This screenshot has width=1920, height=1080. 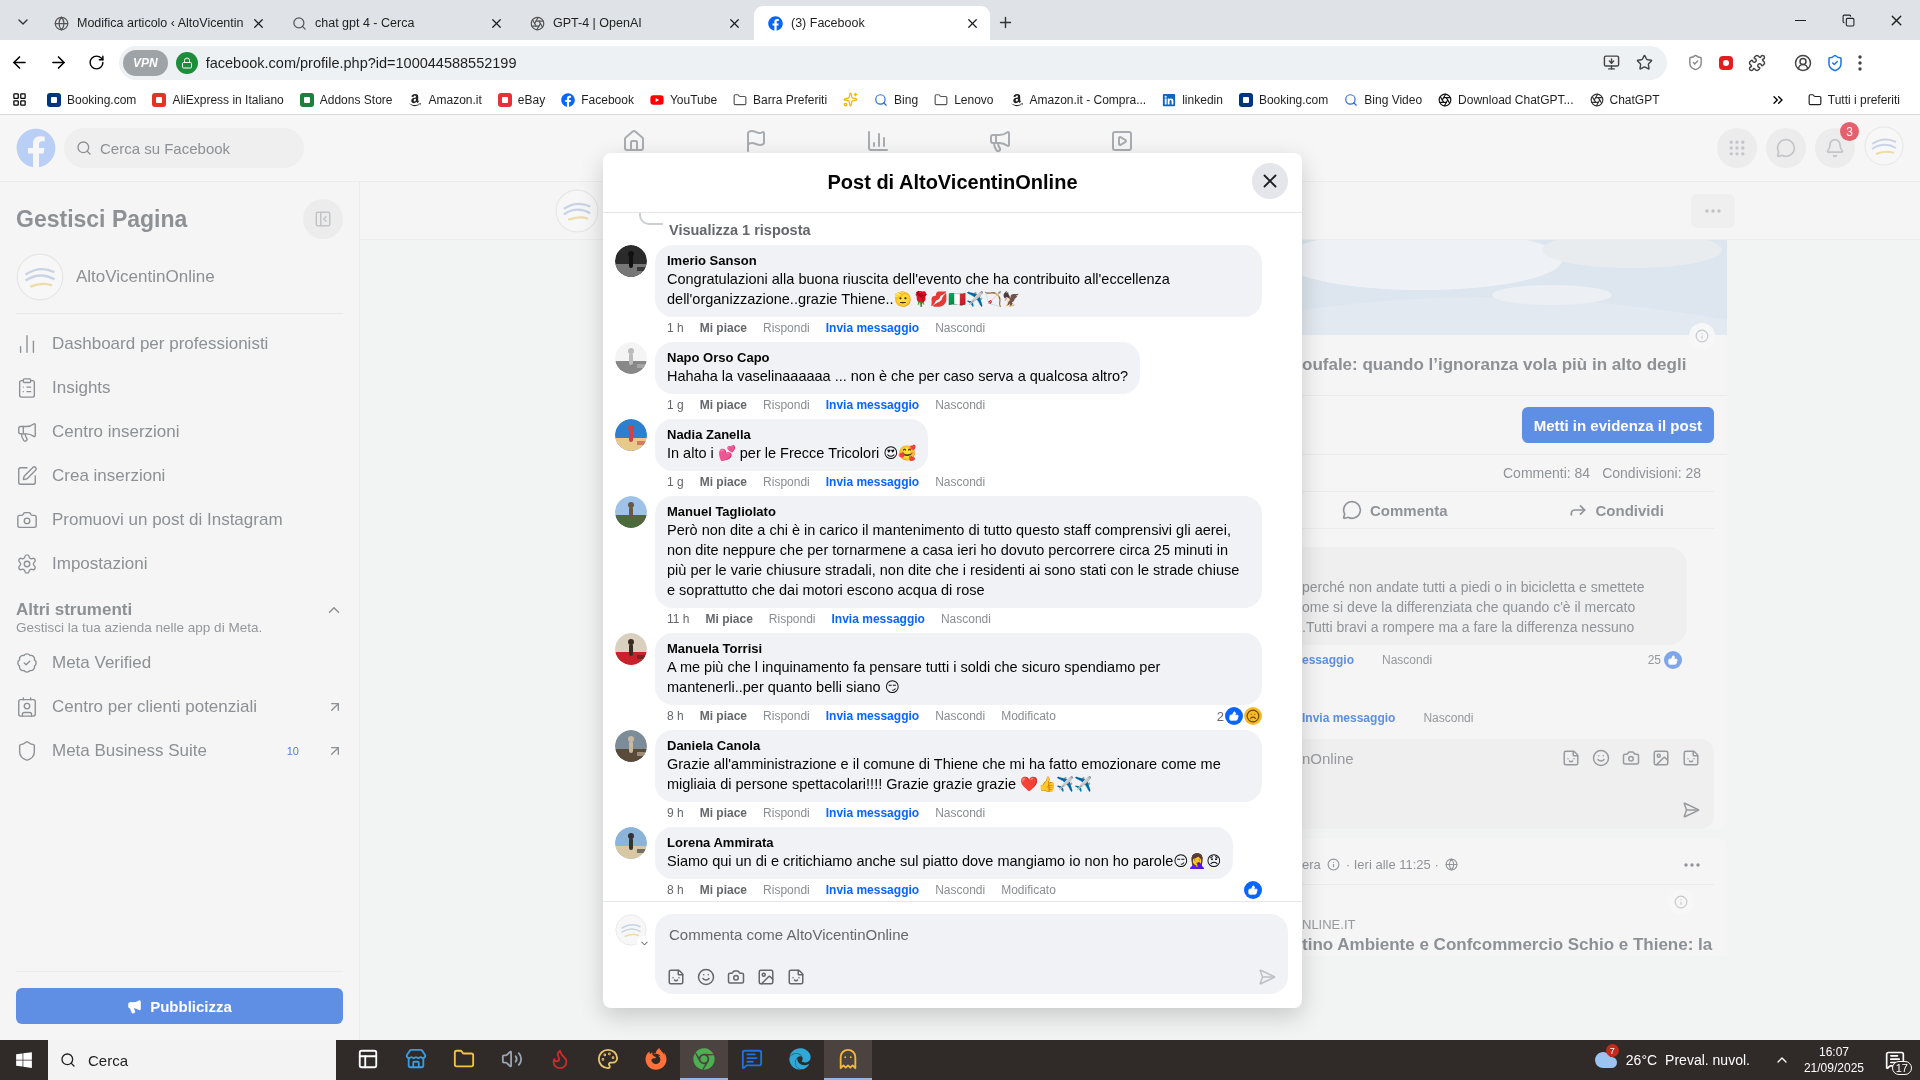 I want to click on bookmark-link: YouTube, so click(x=683, y=99).